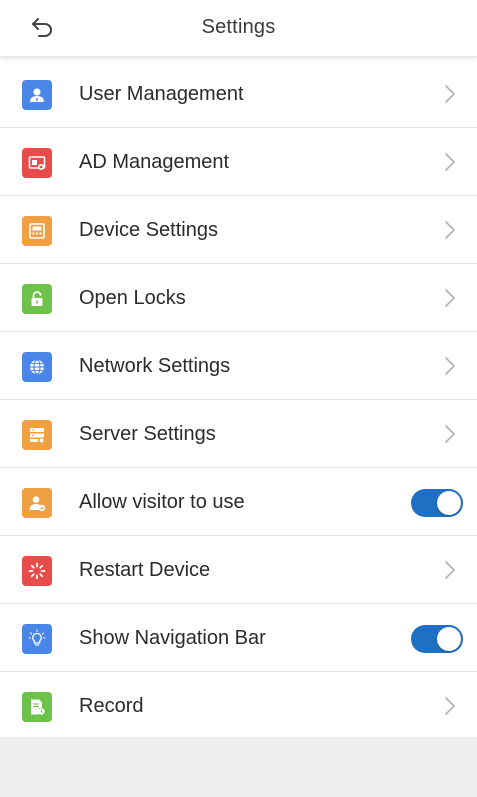 Image resolution: width=477 pixels, height=797 pixels. Describe the element at coordinates (238, 298) in the screenshot. I see `settings-item-open-locks: Open Locks` at that location.